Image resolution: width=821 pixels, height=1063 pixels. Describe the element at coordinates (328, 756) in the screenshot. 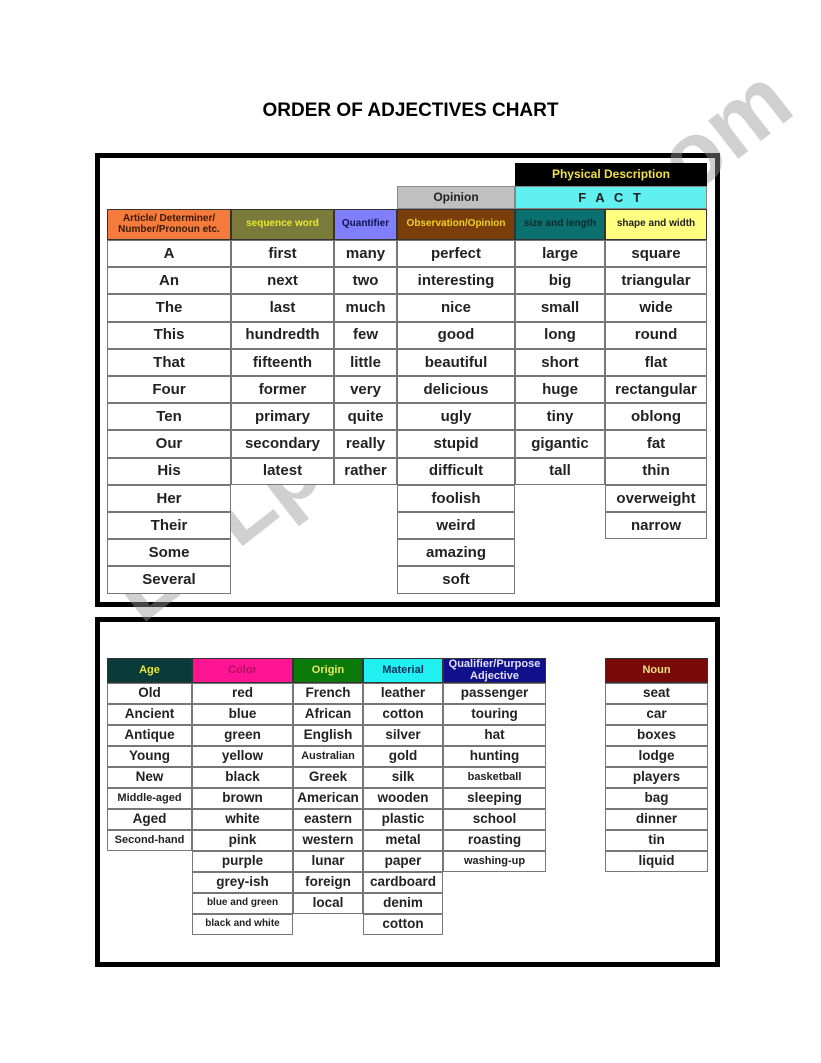

I see `word-cell: Australian` at that location.